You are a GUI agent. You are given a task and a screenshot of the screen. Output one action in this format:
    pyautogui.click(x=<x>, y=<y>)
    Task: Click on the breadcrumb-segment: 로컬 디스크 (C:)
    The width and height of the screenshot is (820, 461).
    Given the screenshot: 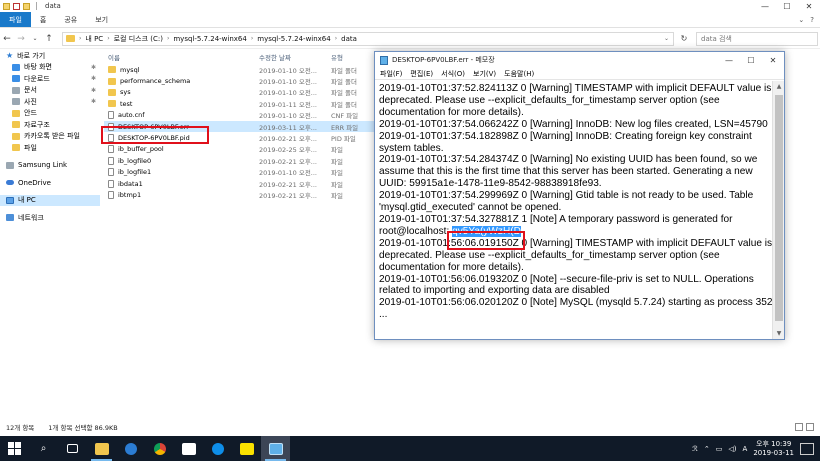 What is the action you would take?
    pyautogui.click(x=138, y=39)
    